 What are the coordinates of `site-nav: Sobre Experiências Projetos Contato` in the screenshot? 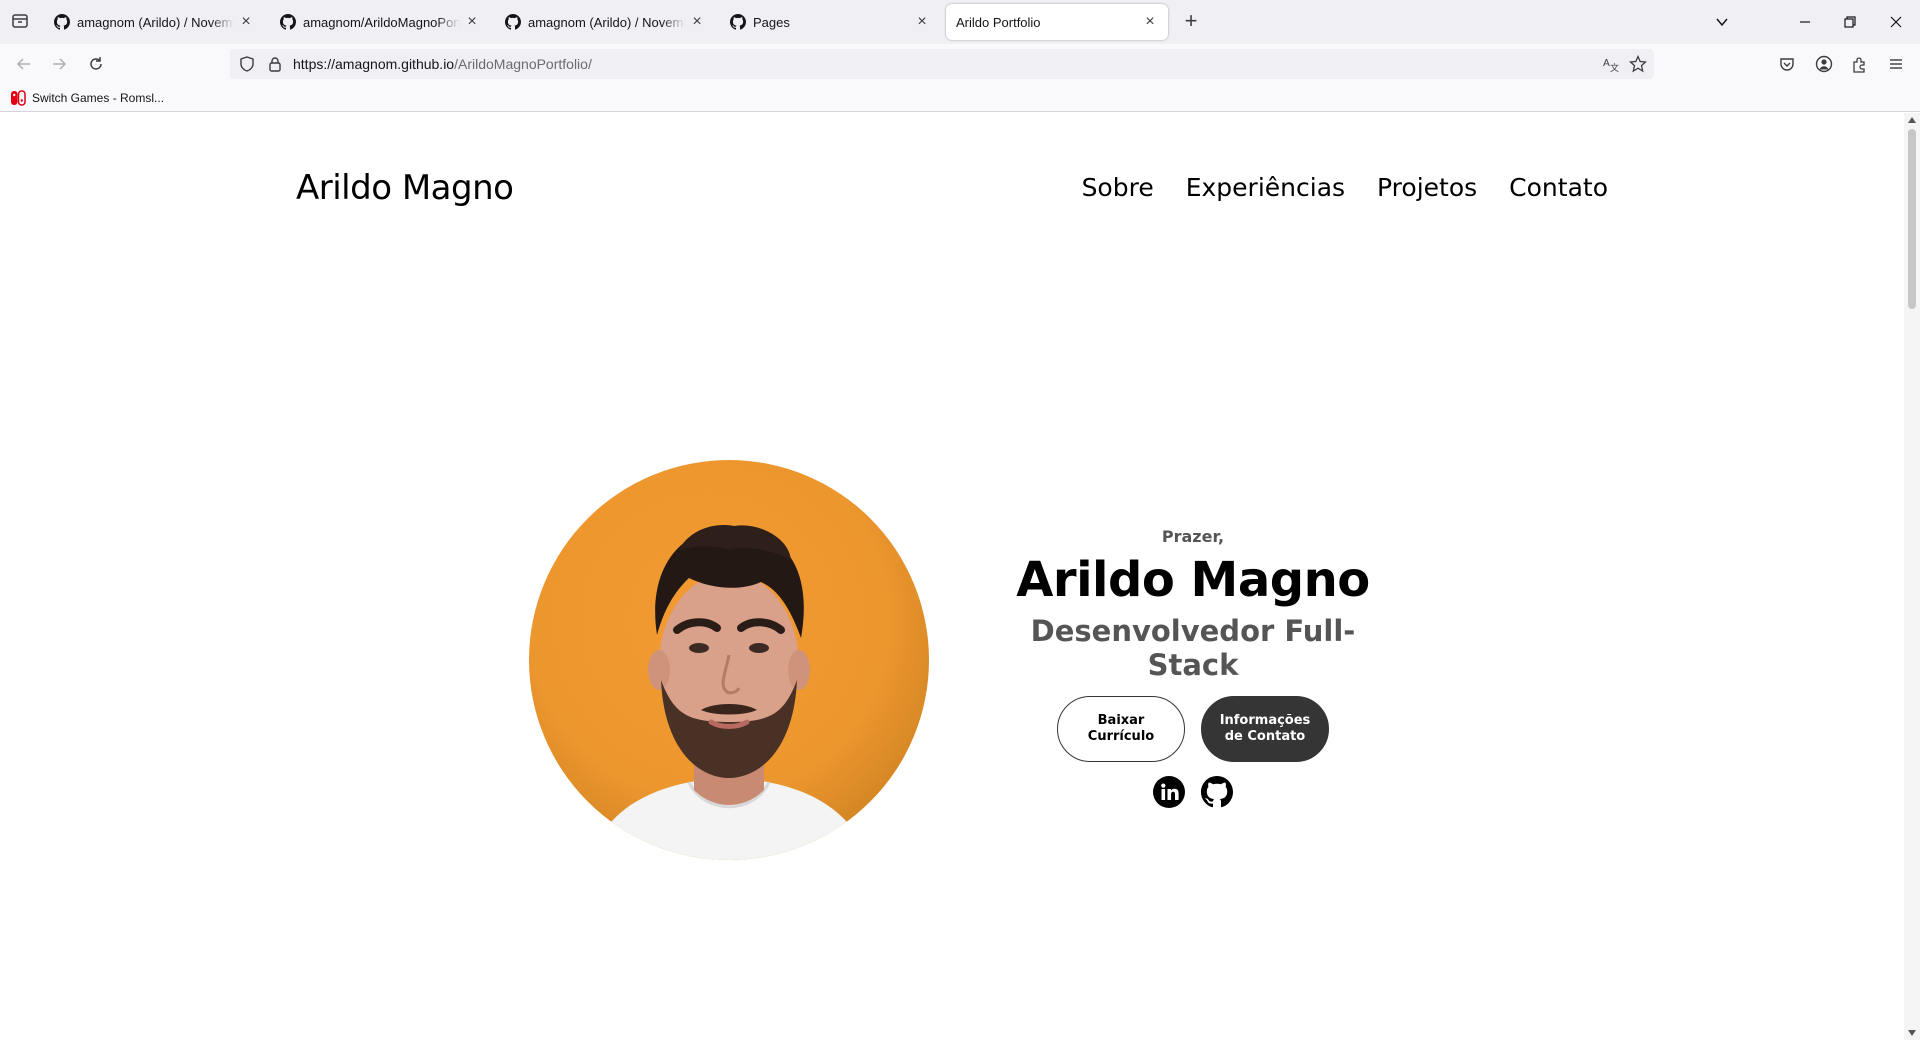 It's located at (1345, 187).